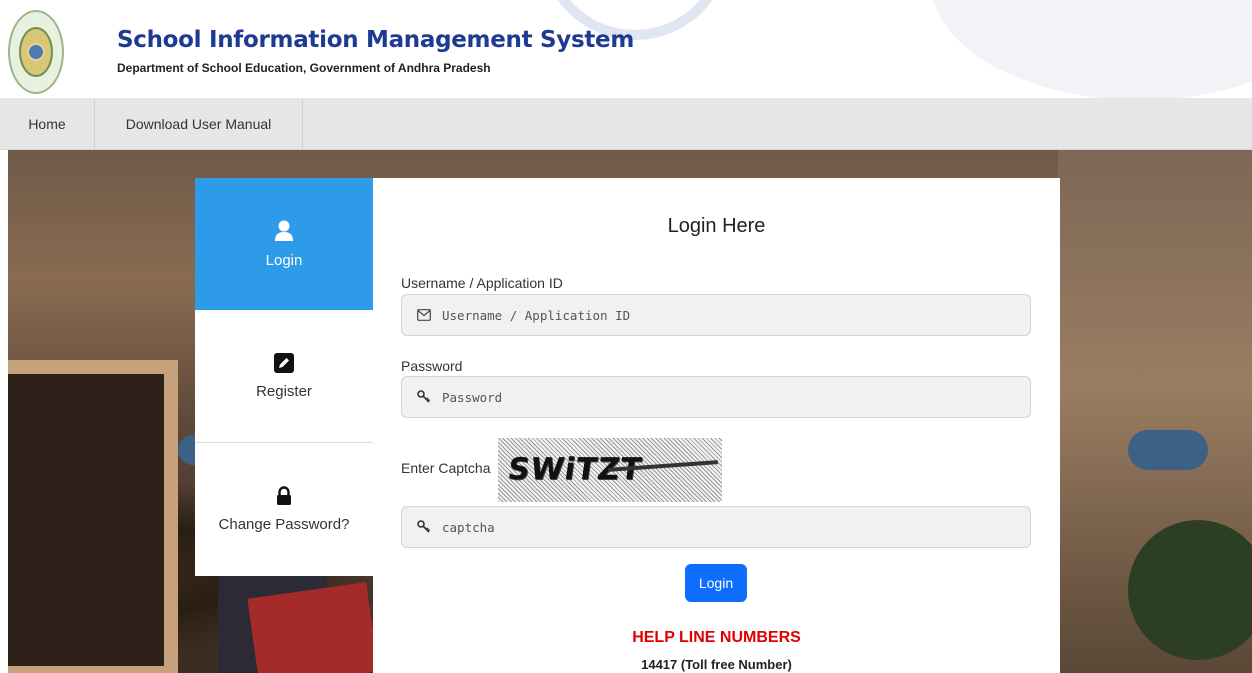 This screenshot has height=673, width=1252. I want to click on captcha-field, so click(716, 527).